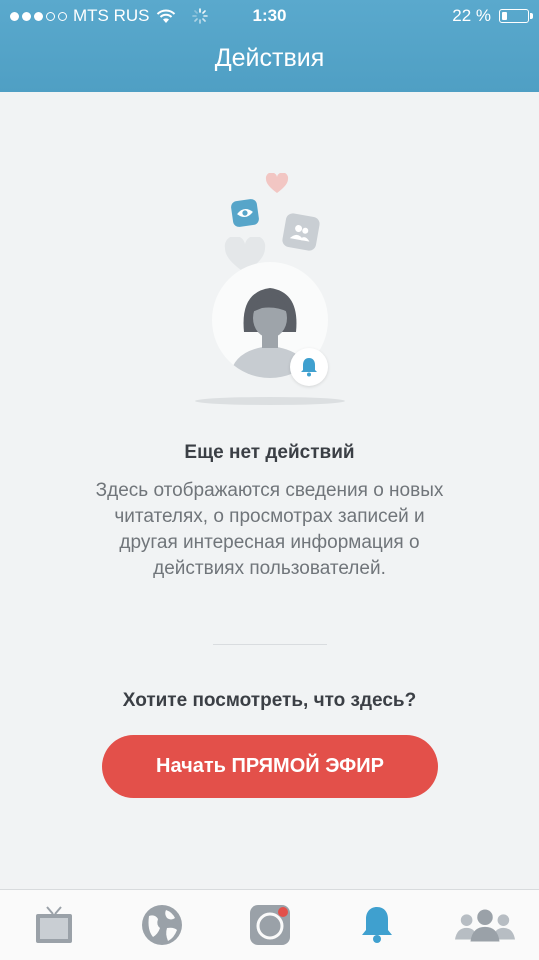 The width and height of the screenshot is (539, 960). I want to click on tab-notifications, so click(377, 925).